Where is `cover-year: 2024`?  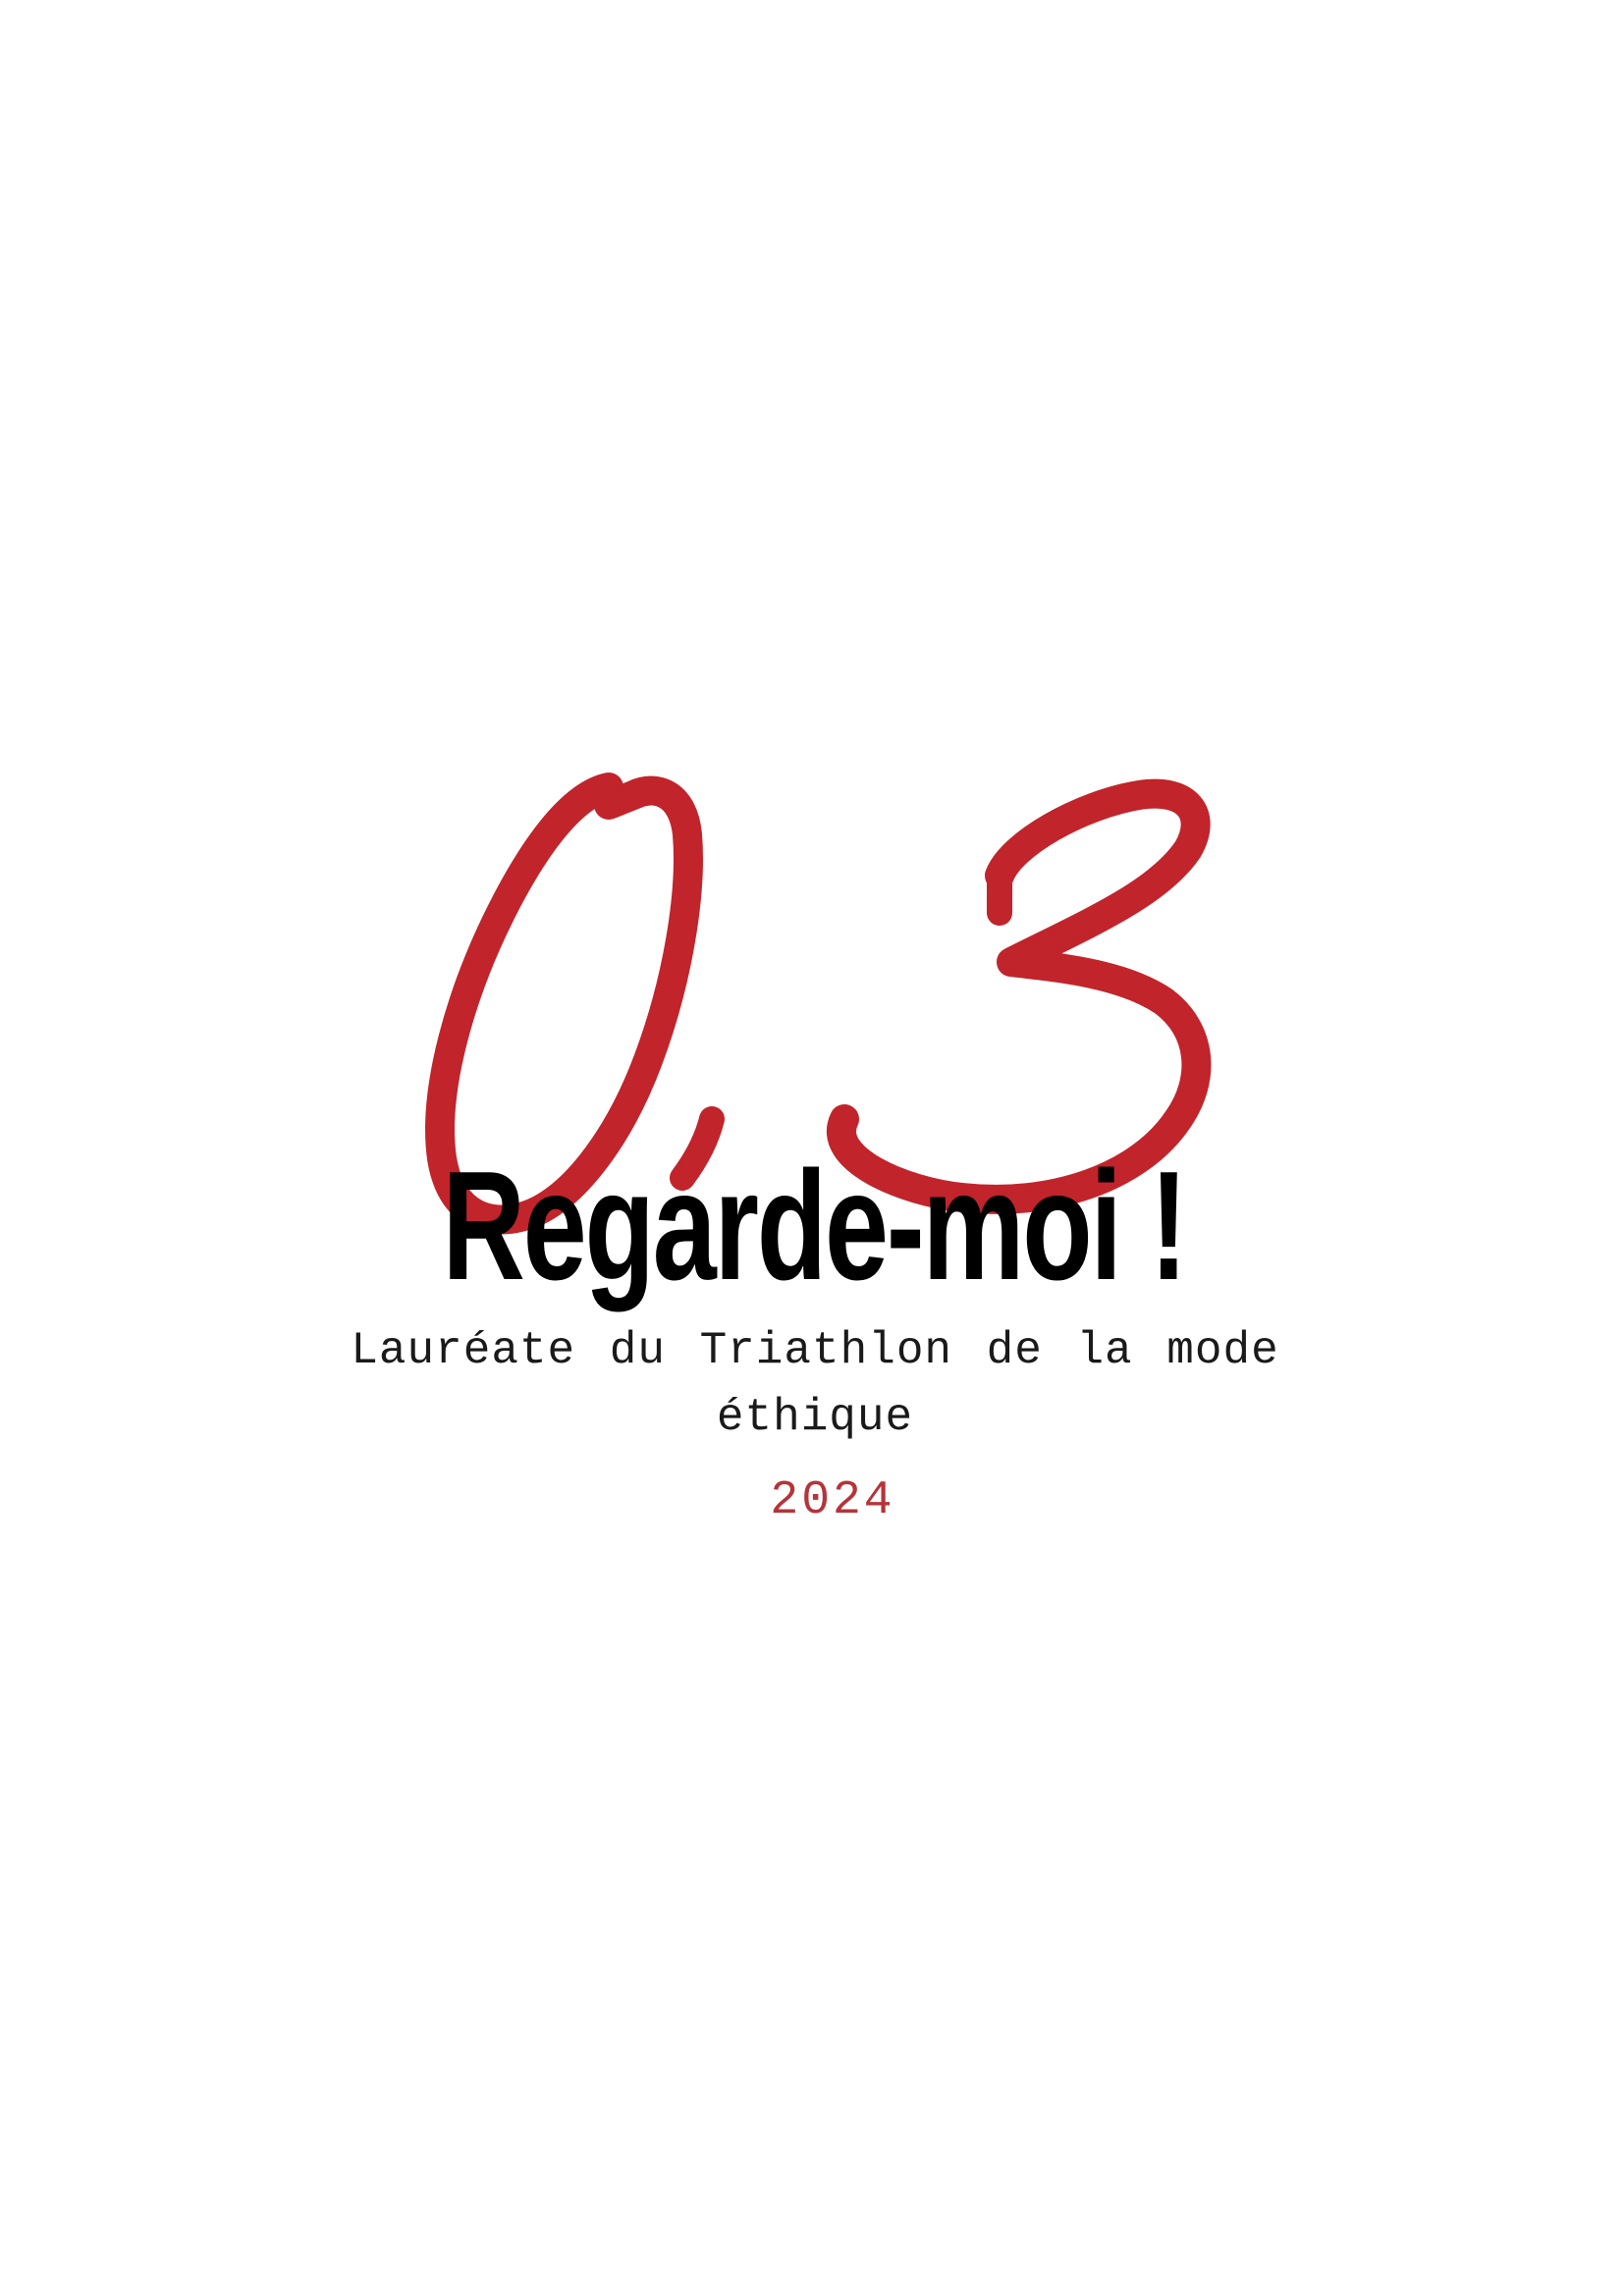 cover-year: 2024 is located at coordinates (832, 1500).